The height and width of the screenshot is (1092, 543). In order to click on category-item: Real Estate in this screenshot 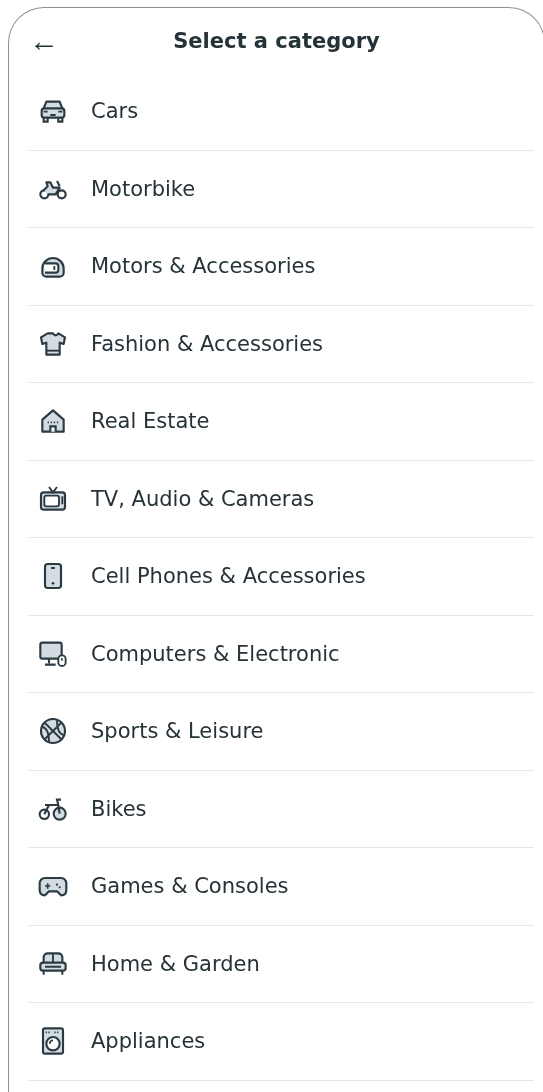, I will do `click(281, 422)`.